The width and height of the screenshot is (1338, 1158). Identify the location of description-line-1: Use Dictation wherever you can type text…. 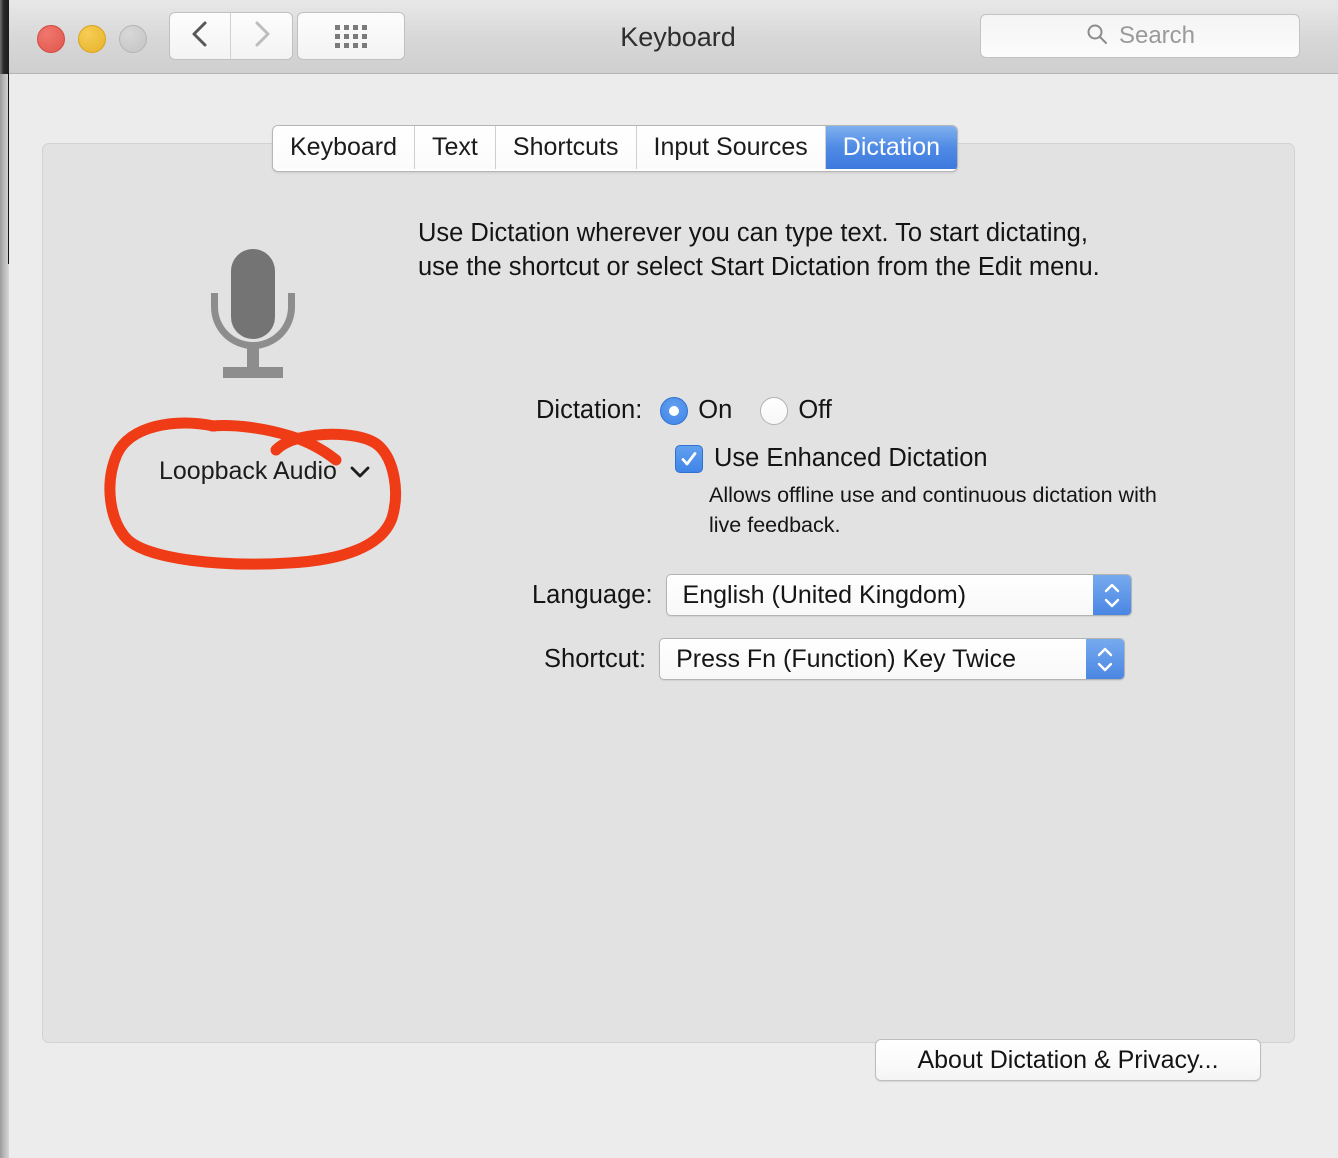
(753, 233).